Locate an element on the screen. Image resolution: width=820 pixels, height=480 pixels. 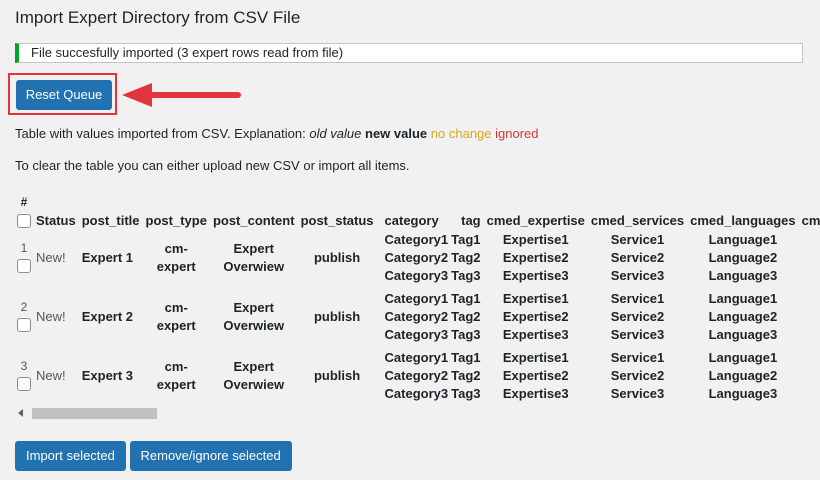
scrollbar-thumb is located at coordinates (94, 413).